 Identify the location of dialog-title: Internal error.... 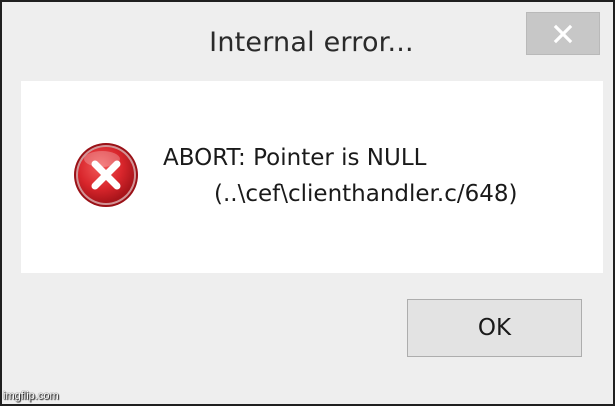
(311, 42).